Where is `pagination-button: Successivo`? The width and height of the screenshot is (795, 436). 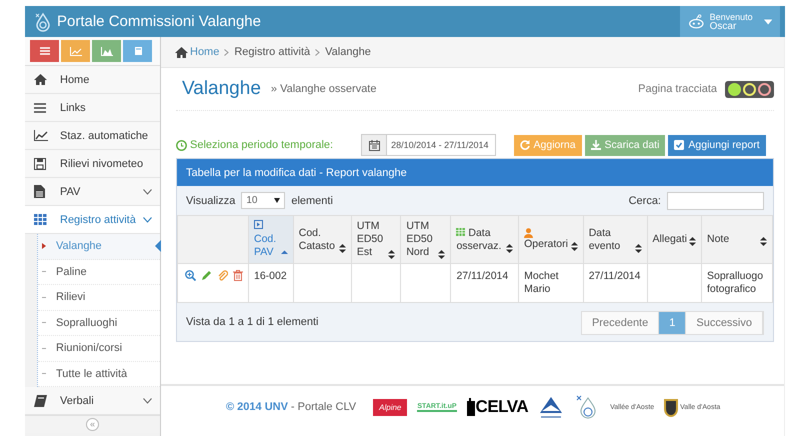
pagination-button: Successivo is located at coordinates (724, 323).